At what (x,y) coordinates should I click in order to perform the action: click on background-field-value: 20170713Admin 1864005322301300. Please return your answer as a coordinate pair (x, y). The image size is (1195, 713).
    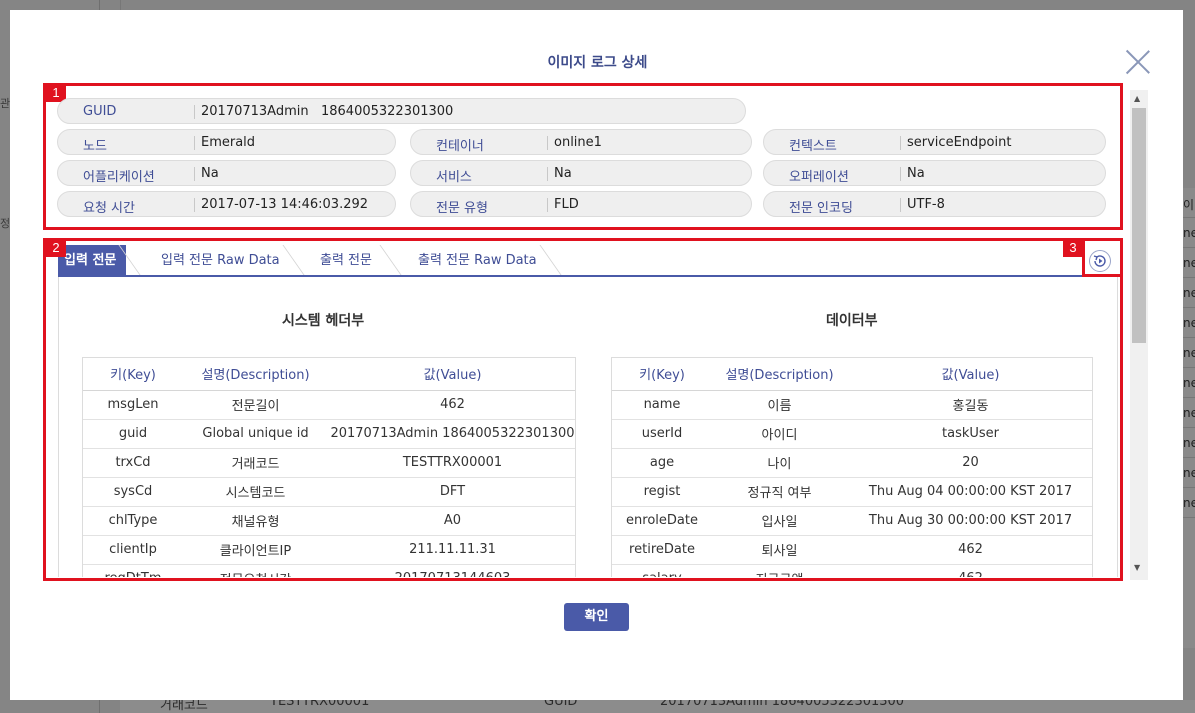
    Looking at the image, I should click on (782, 704).